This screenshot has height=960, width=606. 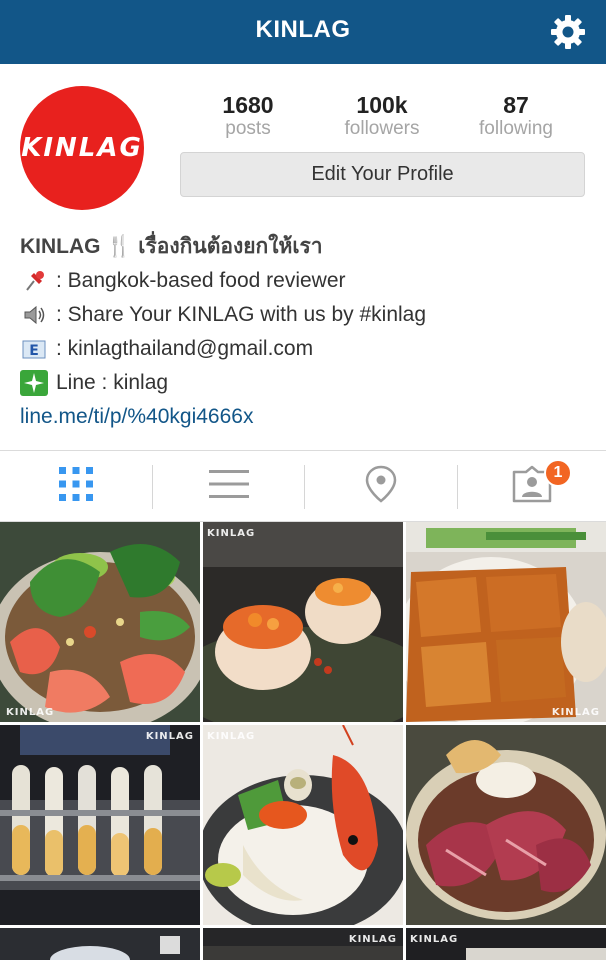 I want to click on posts-stat: 1680 posts, so click(x=248, y=116).